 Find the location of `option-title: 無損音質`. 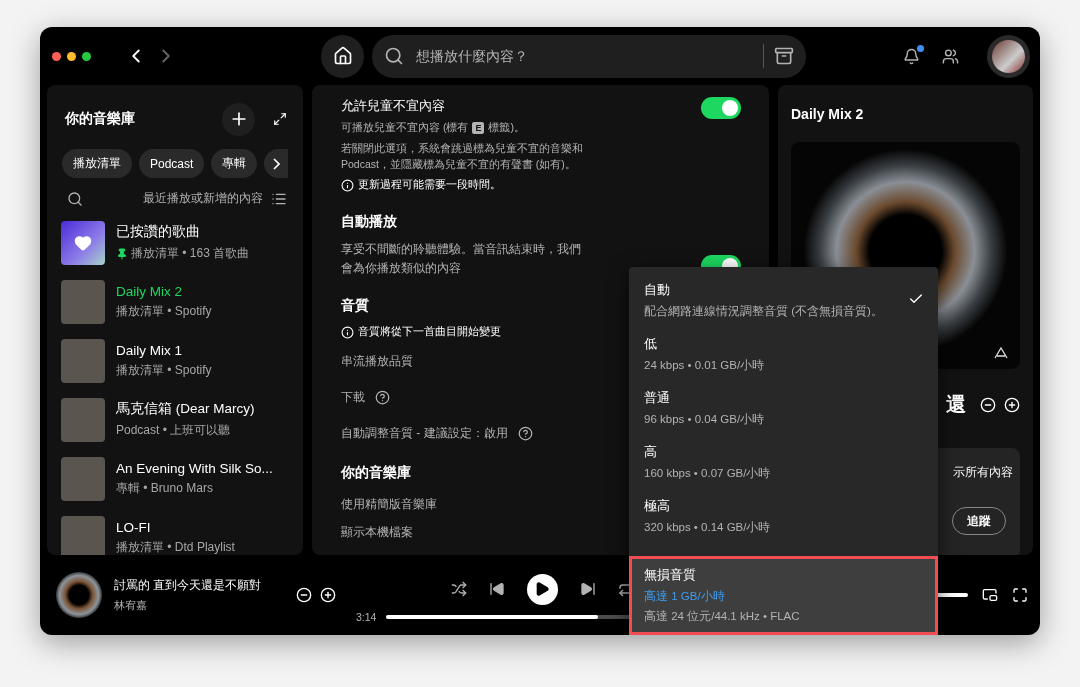

option-title: 無損音質 is located at coordinates (670, 575).